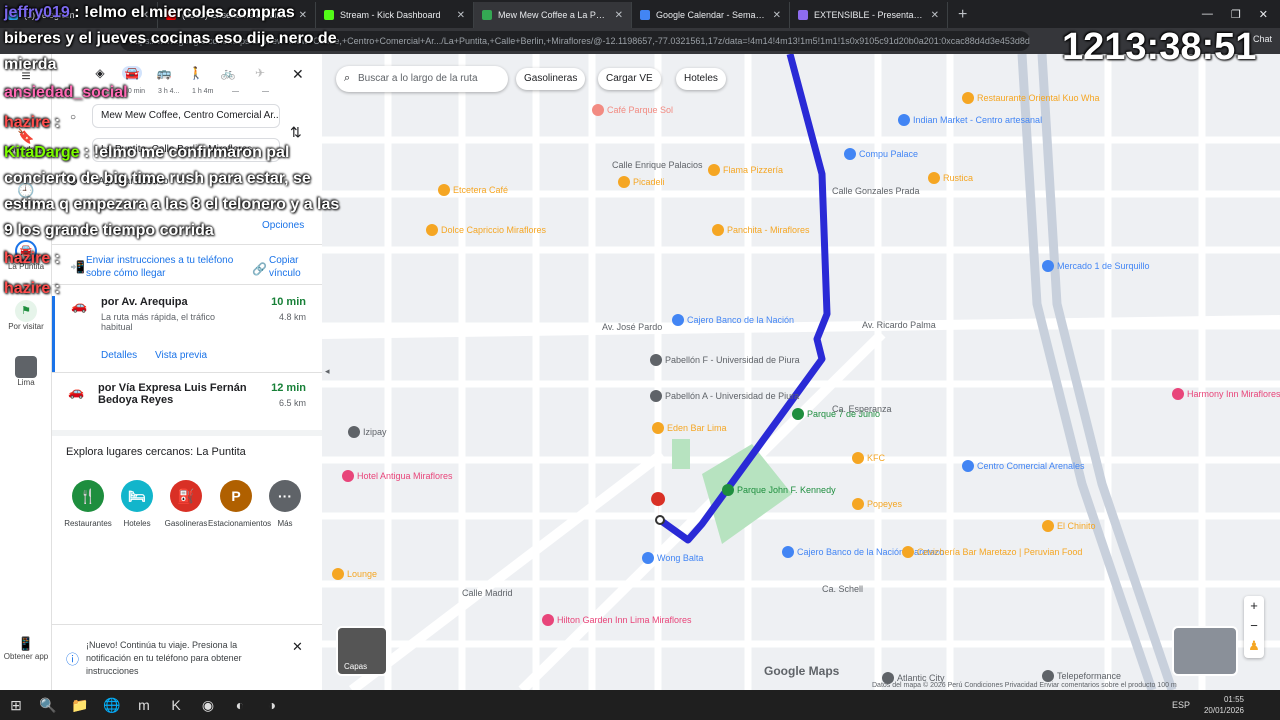 This screenshot has height=720, width=1280. I want to click on category-gas: ⛽ Gasolineras, so click(186, 504).